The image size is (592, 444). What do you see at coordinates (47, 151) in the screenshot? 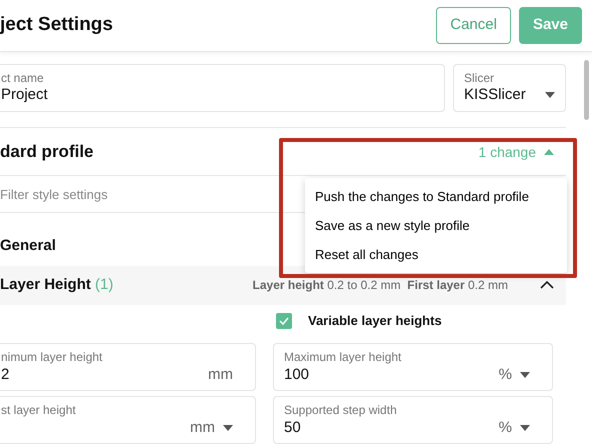
I see `profile-name: dard profile` at bounding box center [47, 151].